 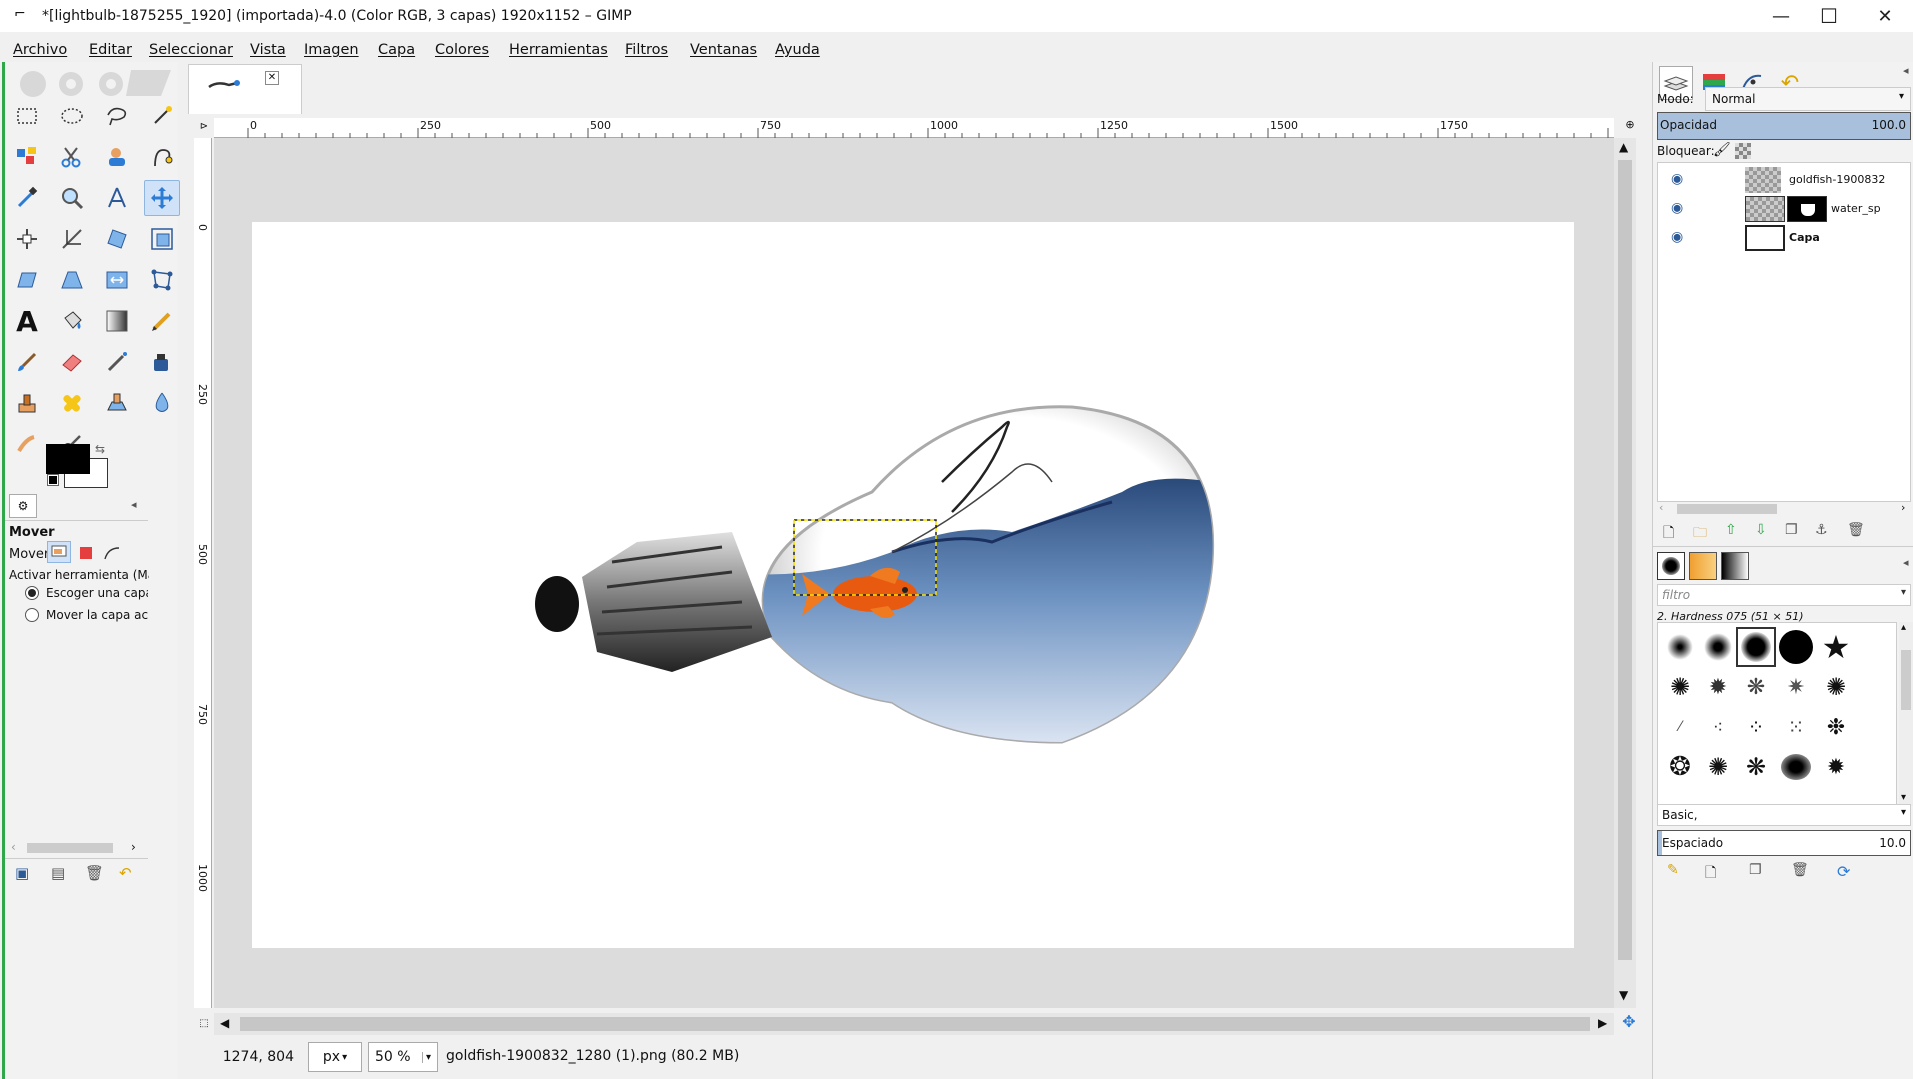 I want to click on menu-ayuda: Ayuda, so click(x=797, y=50).